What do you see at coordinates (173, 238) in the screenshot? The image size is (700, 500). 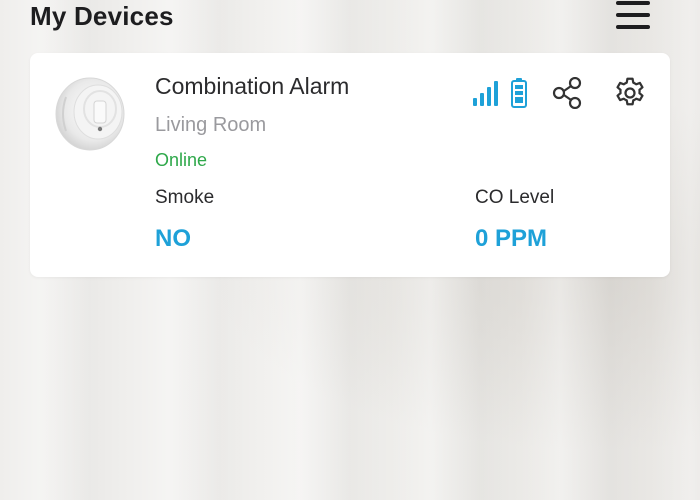 I see `smoke-value: NO` at bounding box center [173, 238].